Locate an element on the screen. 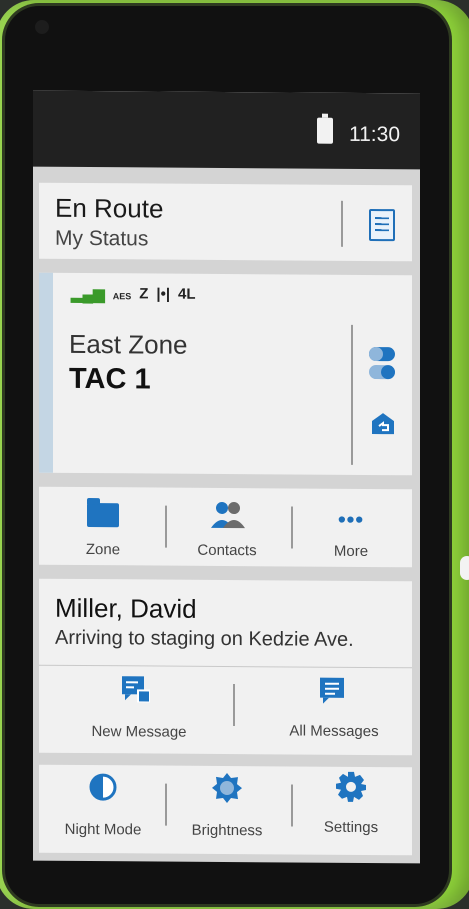 The image size is (469, 909). settings-button: Settings is located at coordinates (351, 808).